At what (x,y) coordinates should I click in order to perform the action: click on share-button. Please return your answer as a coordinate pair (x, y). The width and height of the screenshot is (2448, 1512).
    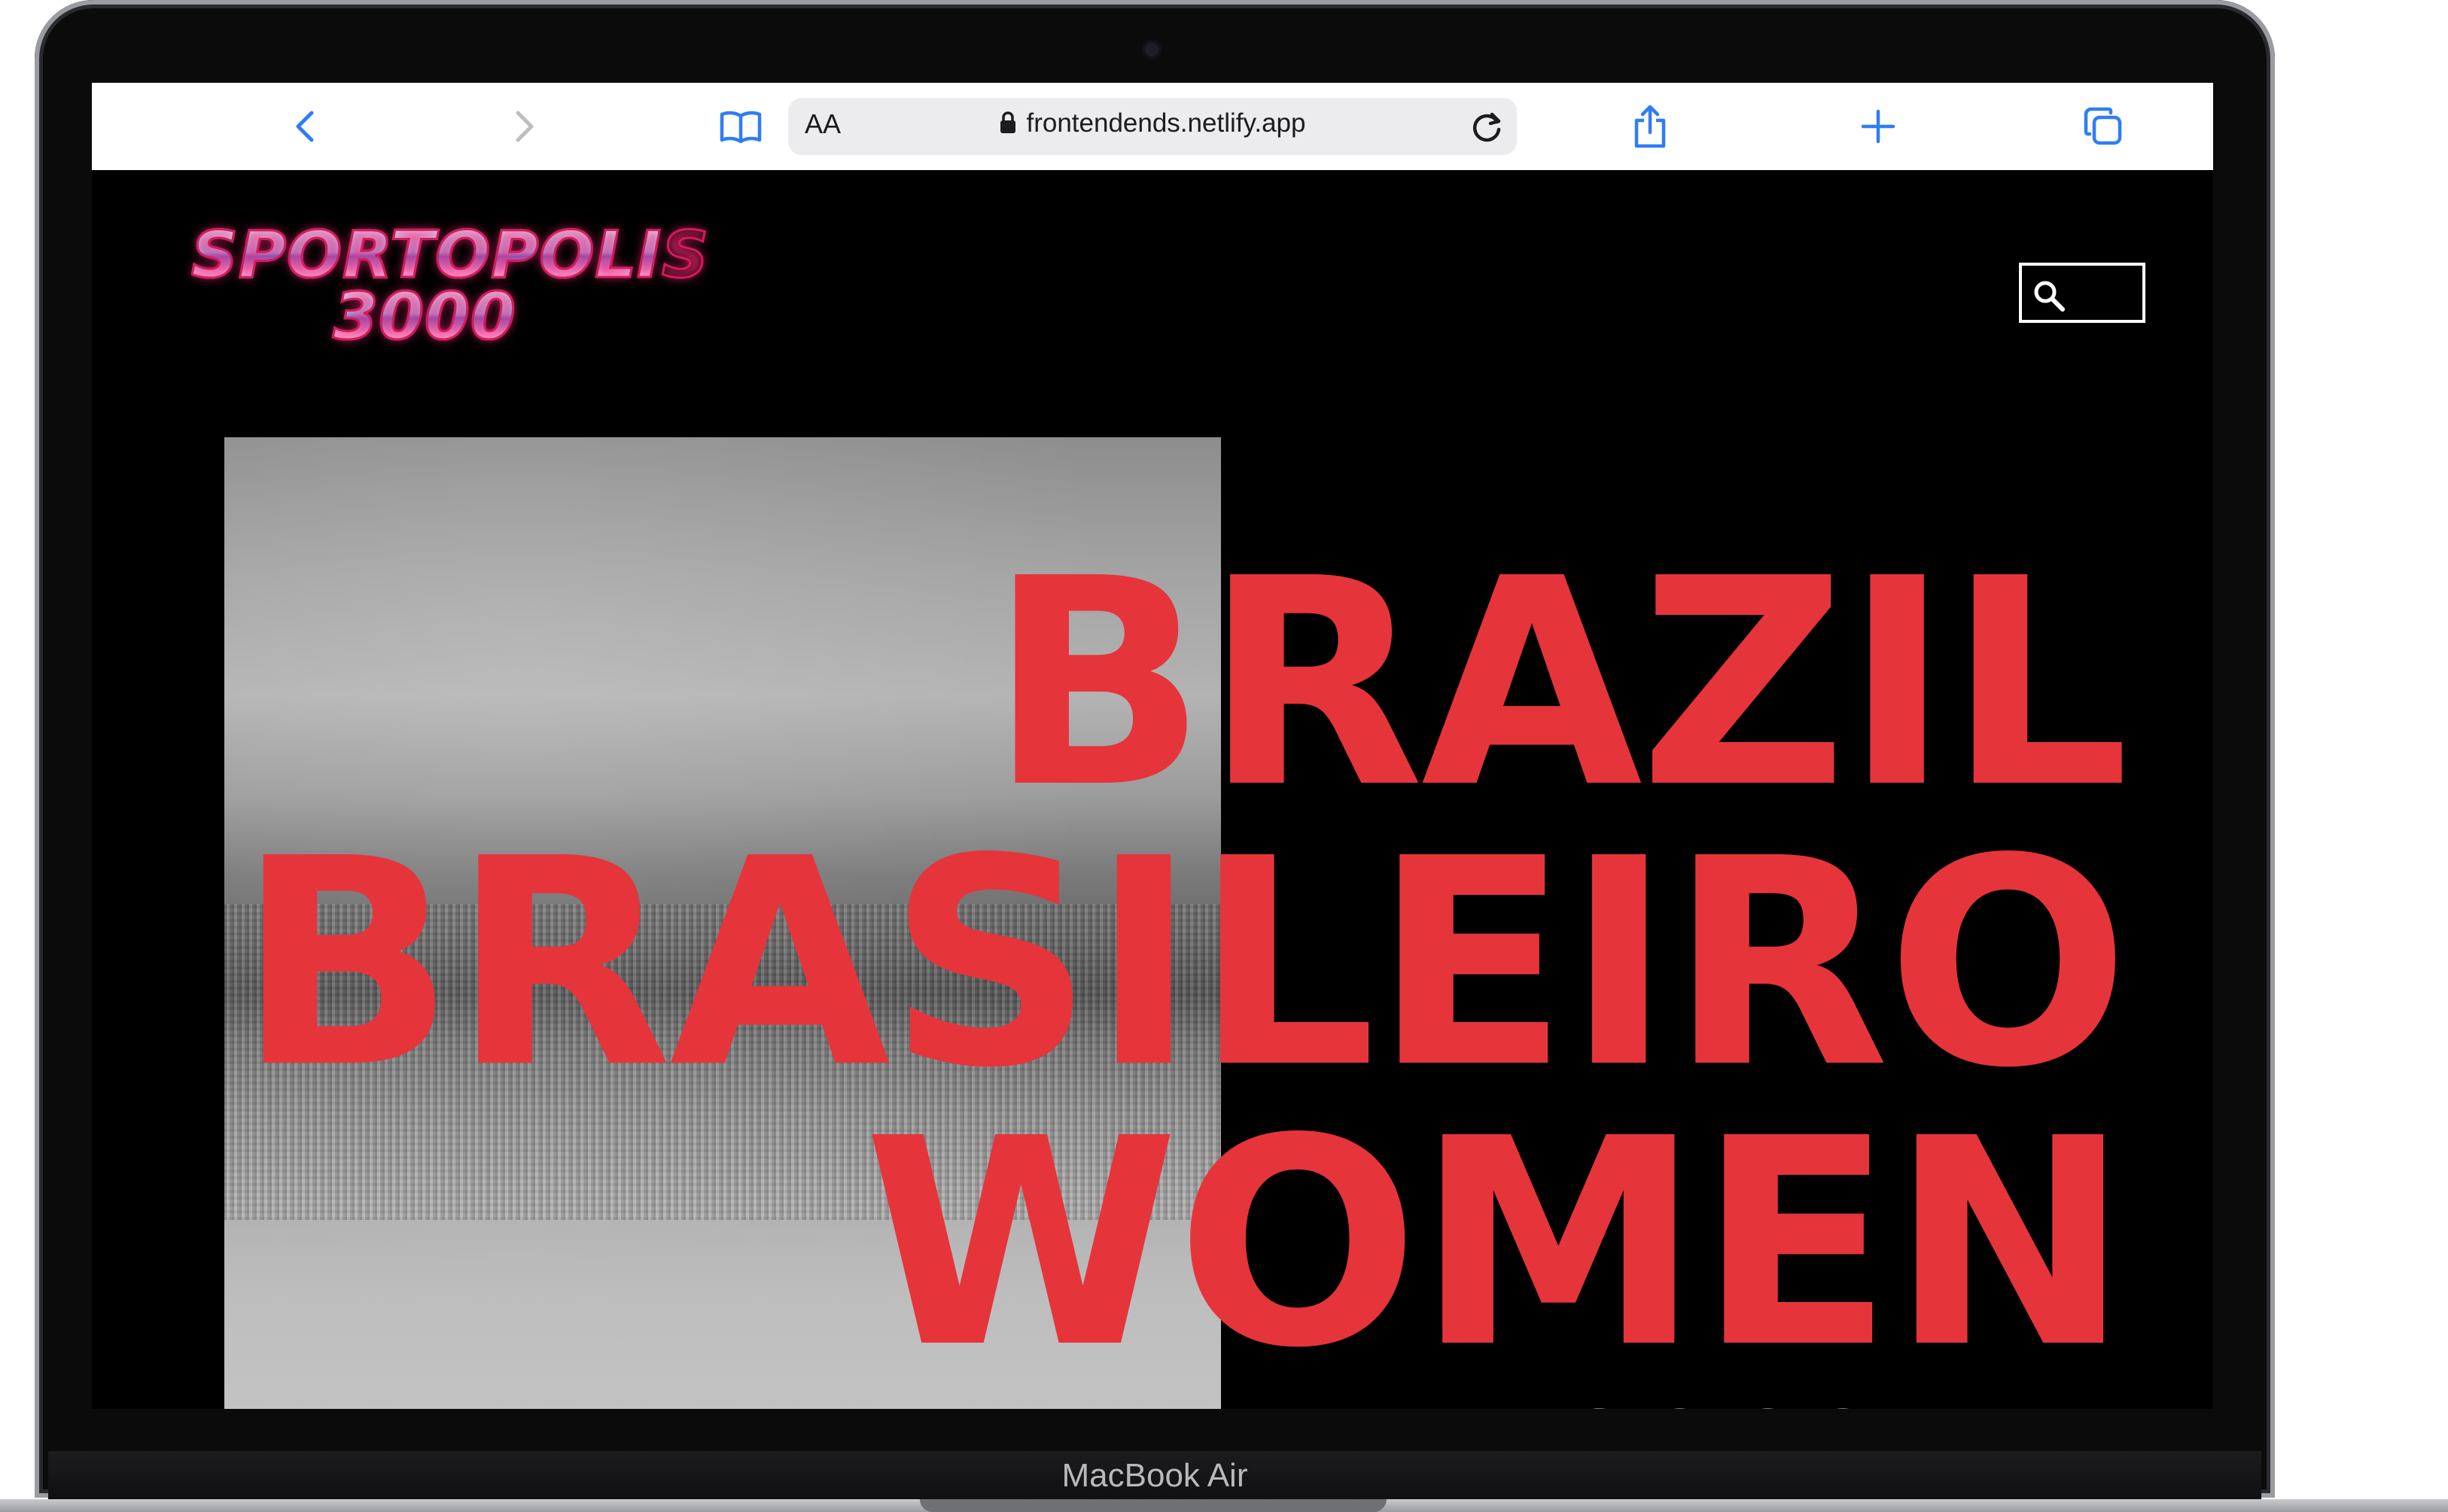
    Looking at the image, I should click on (1650, 127).